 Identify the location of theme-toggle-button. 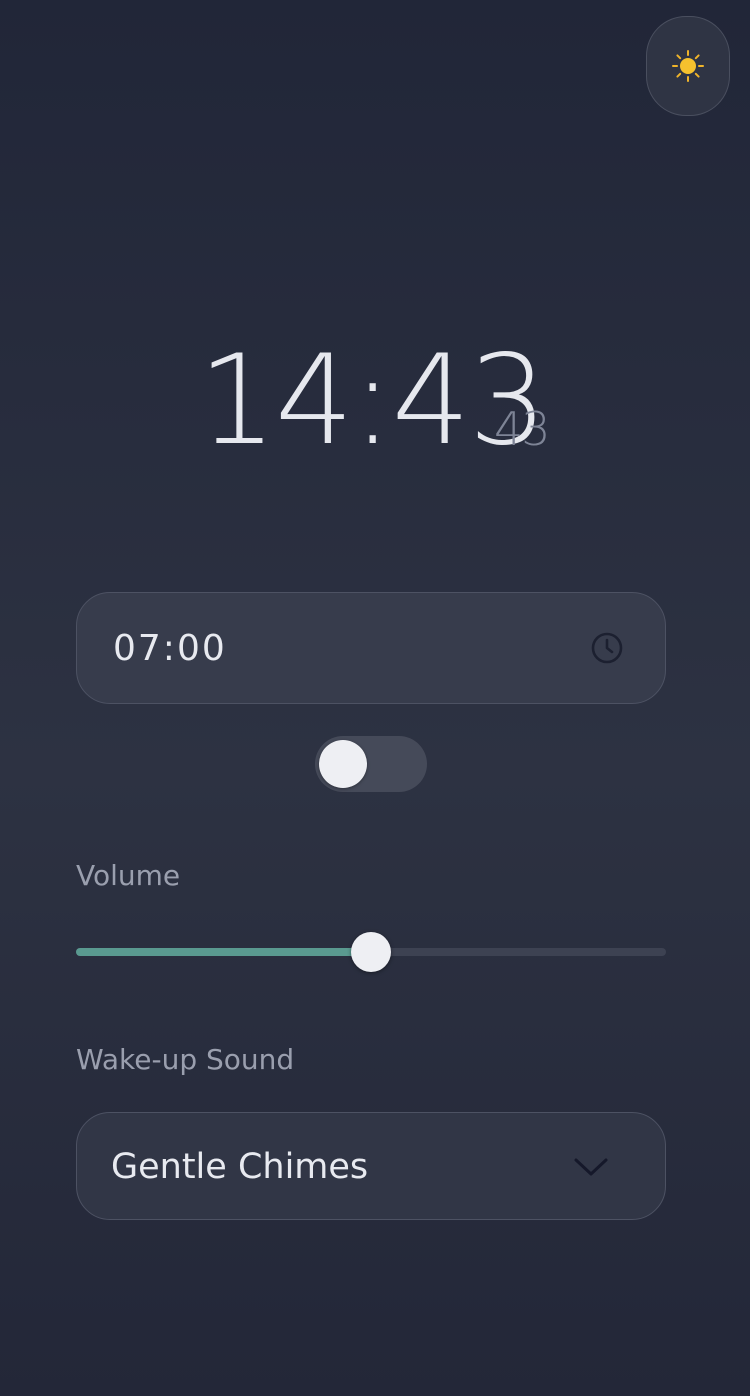
(688, 66).